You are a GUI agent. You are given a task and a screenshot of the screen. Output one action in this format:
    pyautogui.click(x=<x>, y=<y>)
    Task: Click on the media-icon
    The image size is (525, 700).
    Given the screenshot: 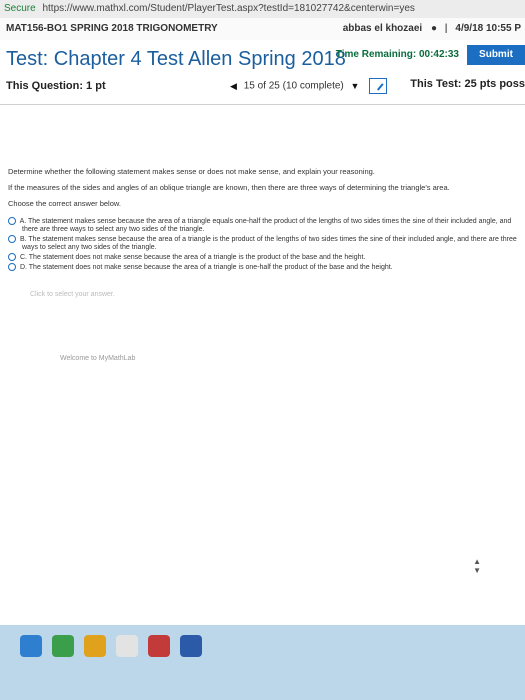 What is the action you would take?
    pyautogui.click(x=159, y=646)
    